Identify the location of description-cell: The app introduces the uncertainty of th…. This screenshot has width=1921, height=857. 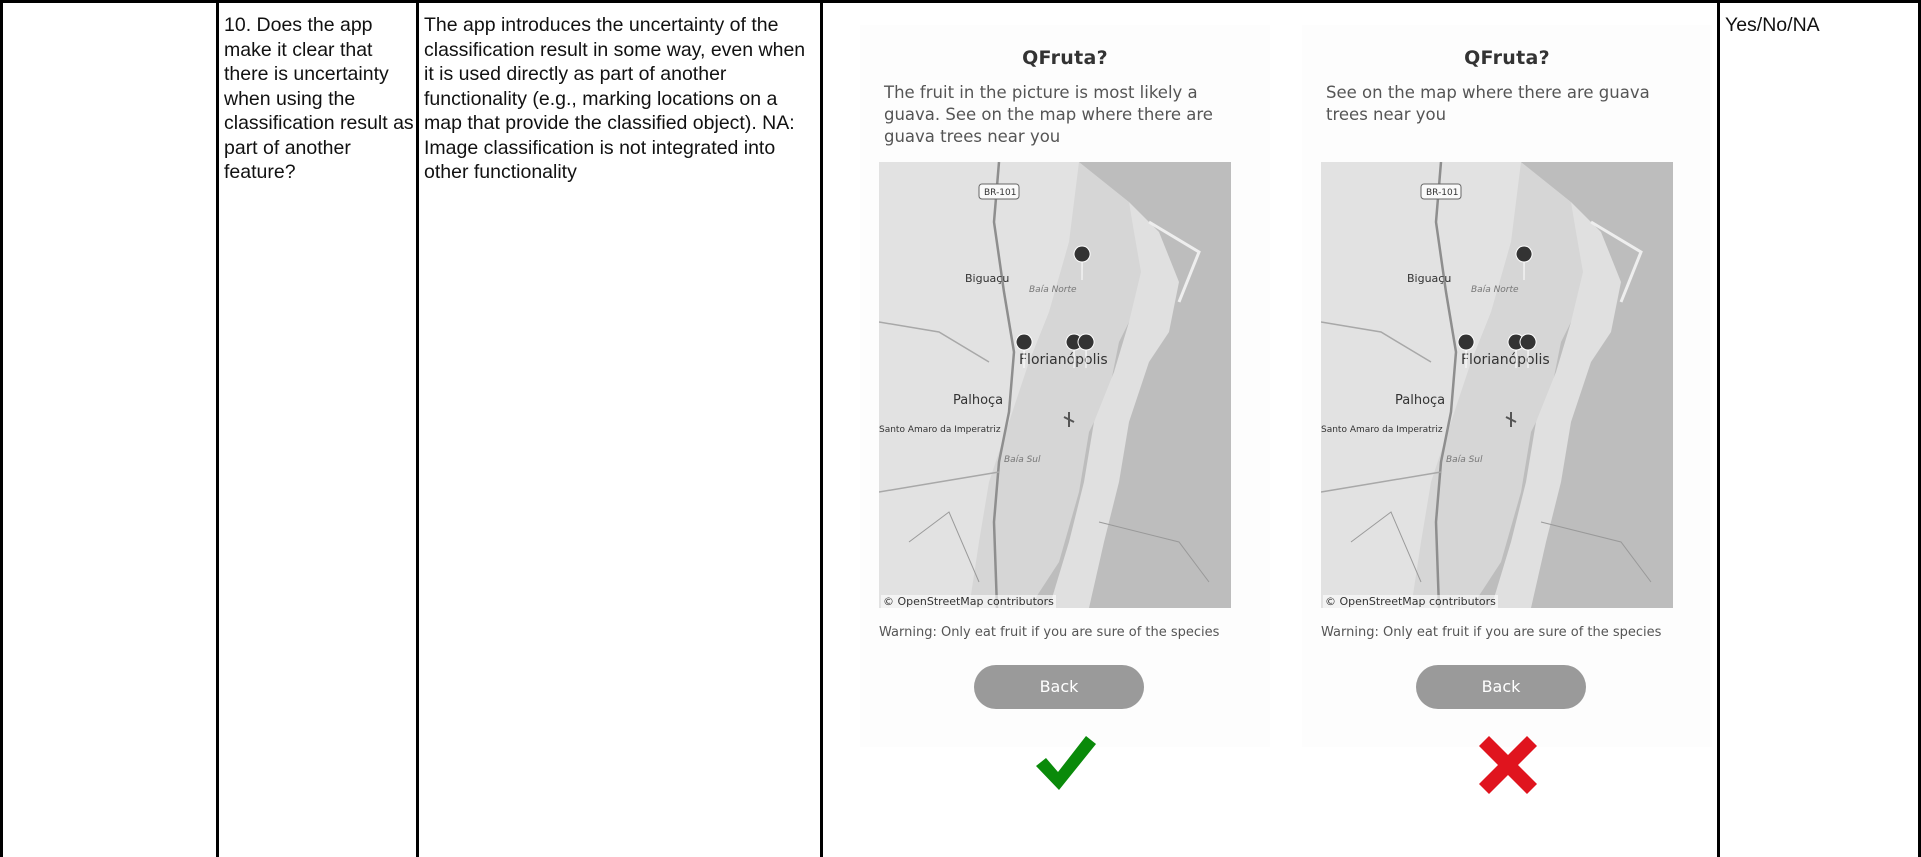
(615, 98).